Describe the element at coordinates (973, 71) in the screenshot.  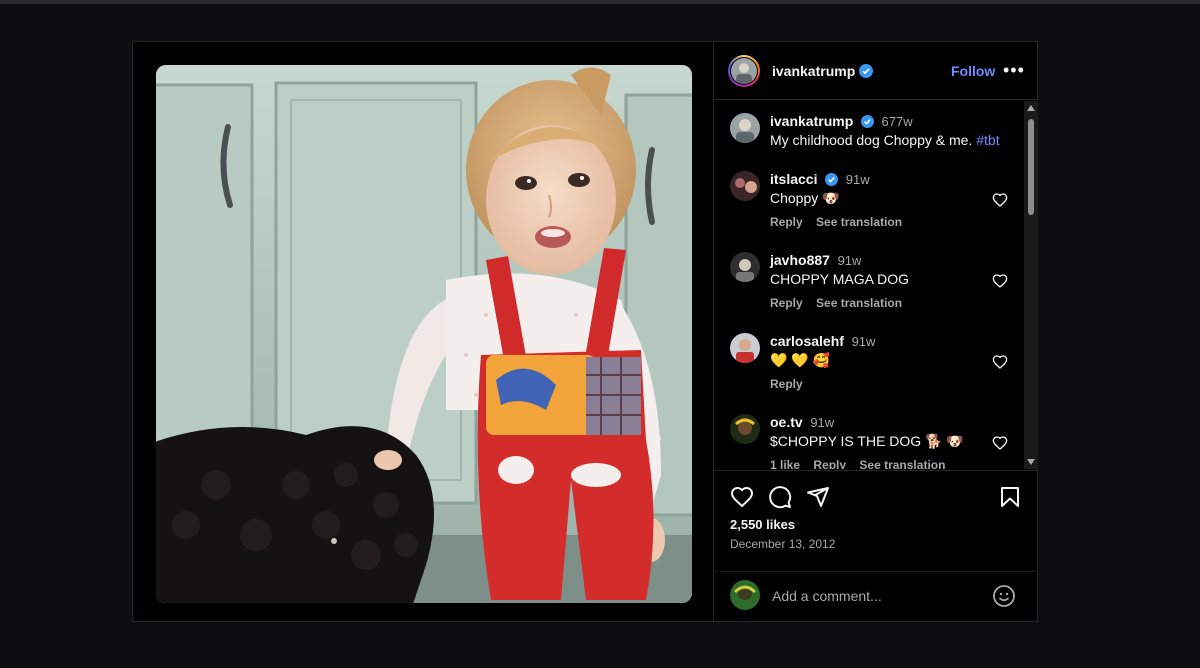
I see `follow-button: Follow` at that location.